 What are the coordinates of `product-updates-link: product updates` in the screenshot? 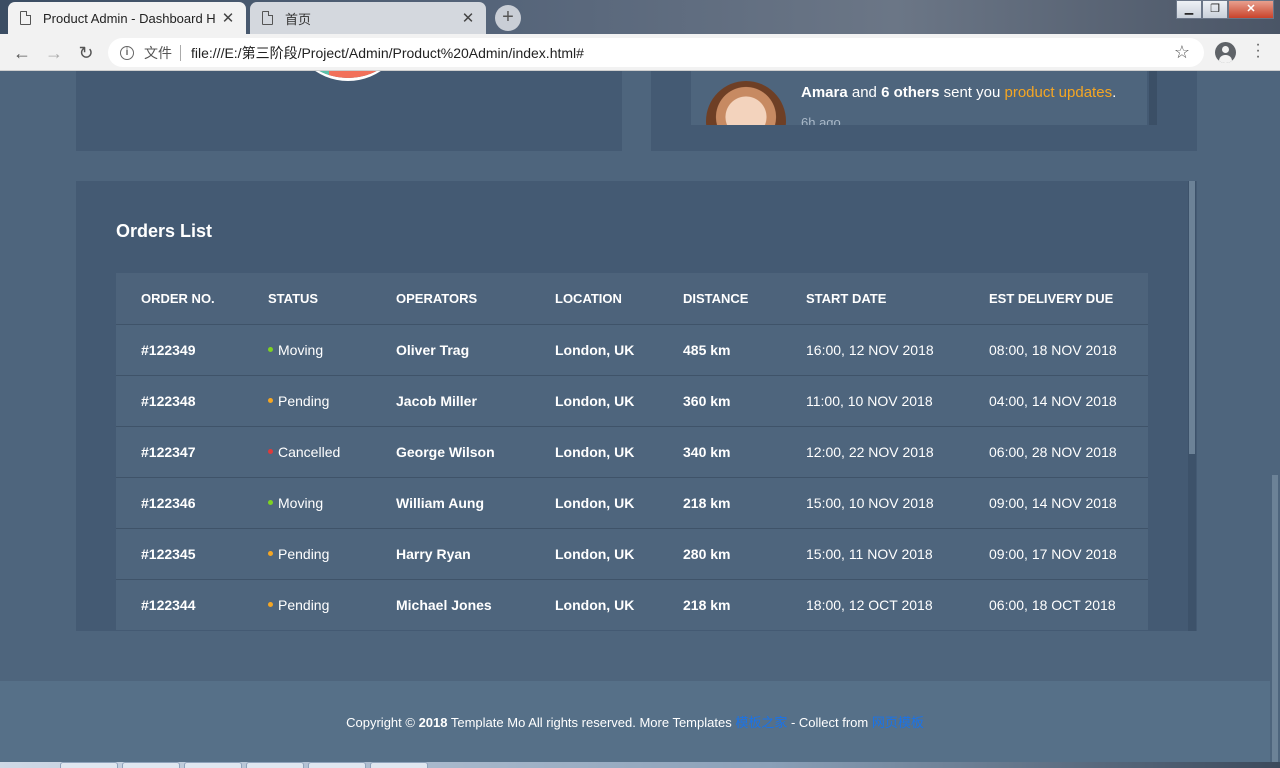 It's located at (1058, 92).